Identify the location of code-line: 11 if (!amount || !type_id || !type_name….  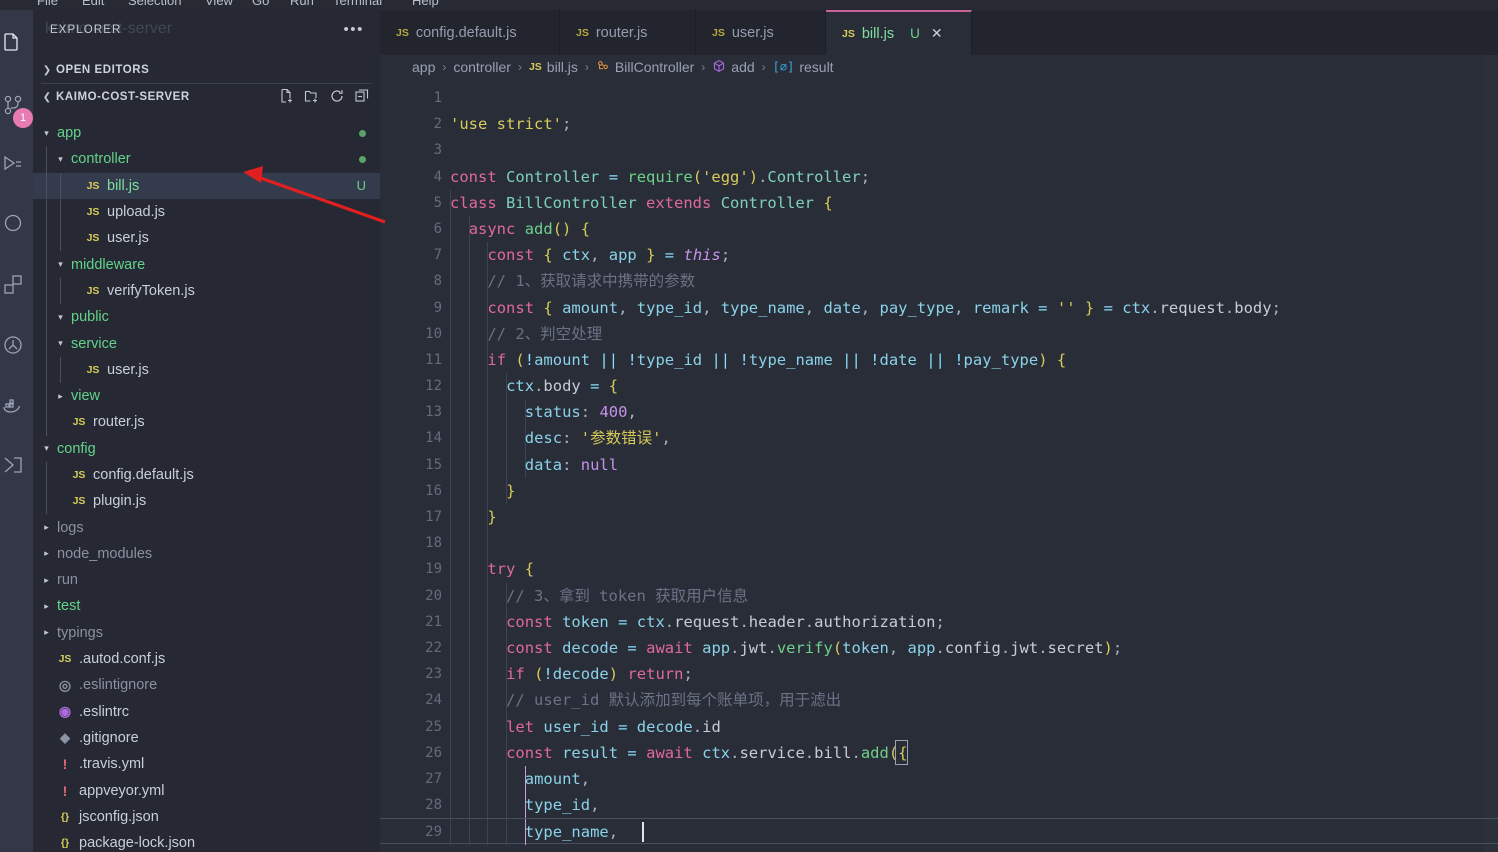
(939, 360).